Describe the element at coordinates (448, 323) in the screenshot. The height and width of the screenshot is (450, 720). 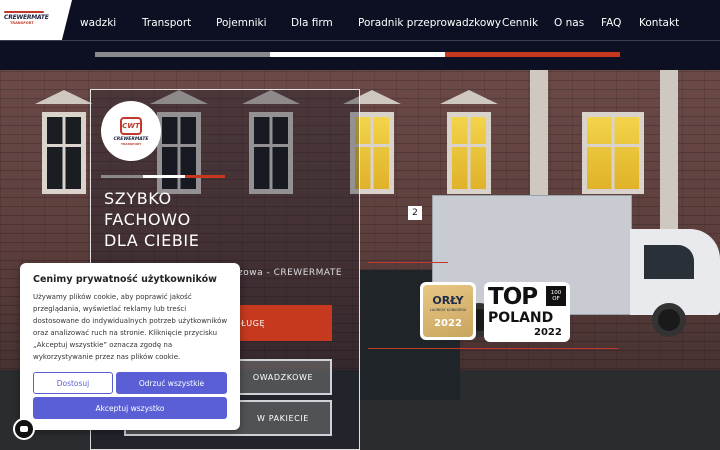
I see `award-orly-year: 2022` at that location.